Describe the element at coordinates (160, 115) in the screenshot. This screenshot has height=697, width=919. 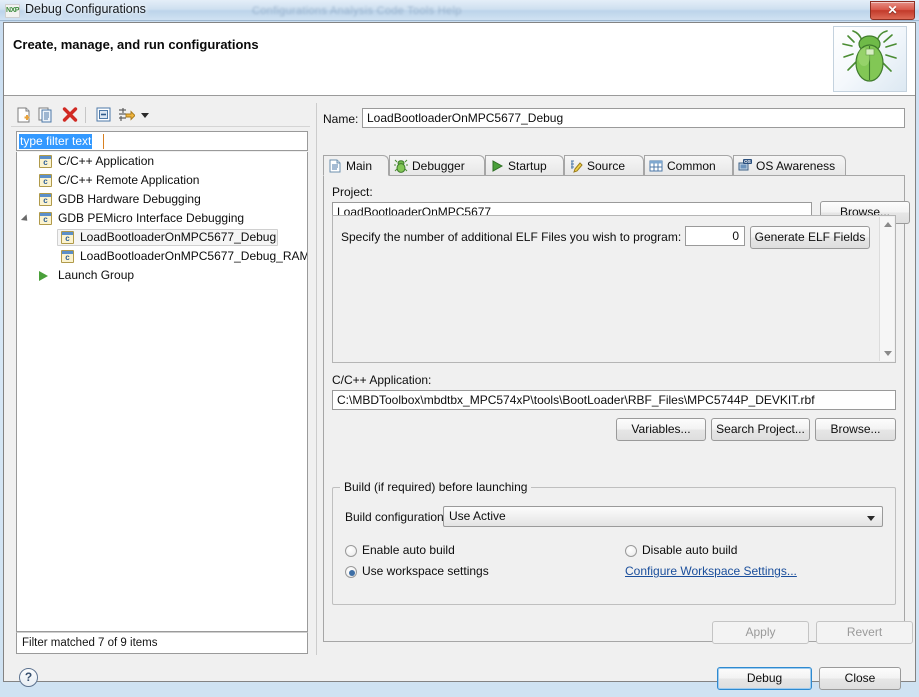
I see `tree-toolbar` at that location.